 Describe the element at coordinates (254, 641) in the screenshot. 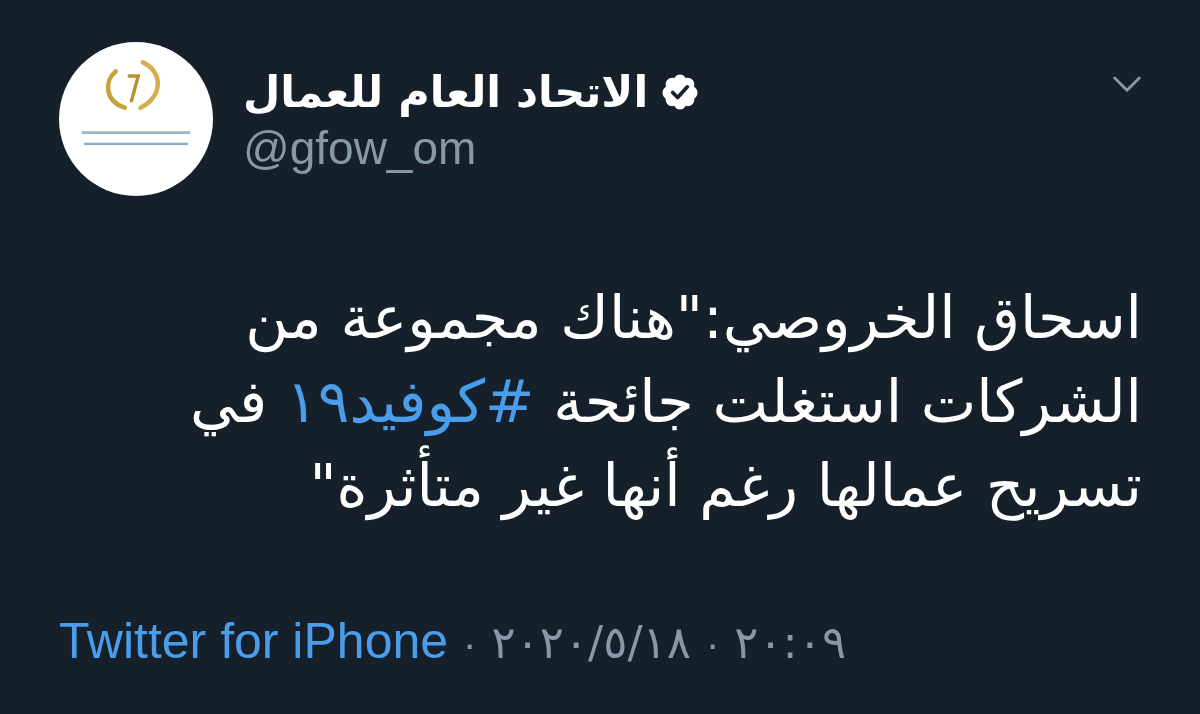

I see `source-link: Twitter for iPhone` at that location.